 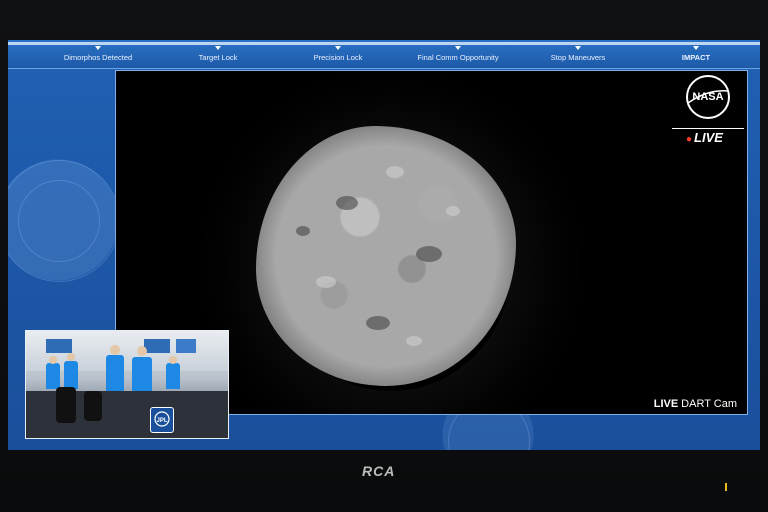 I want to click on svg-text: JPL, so click(x=161, y=421).